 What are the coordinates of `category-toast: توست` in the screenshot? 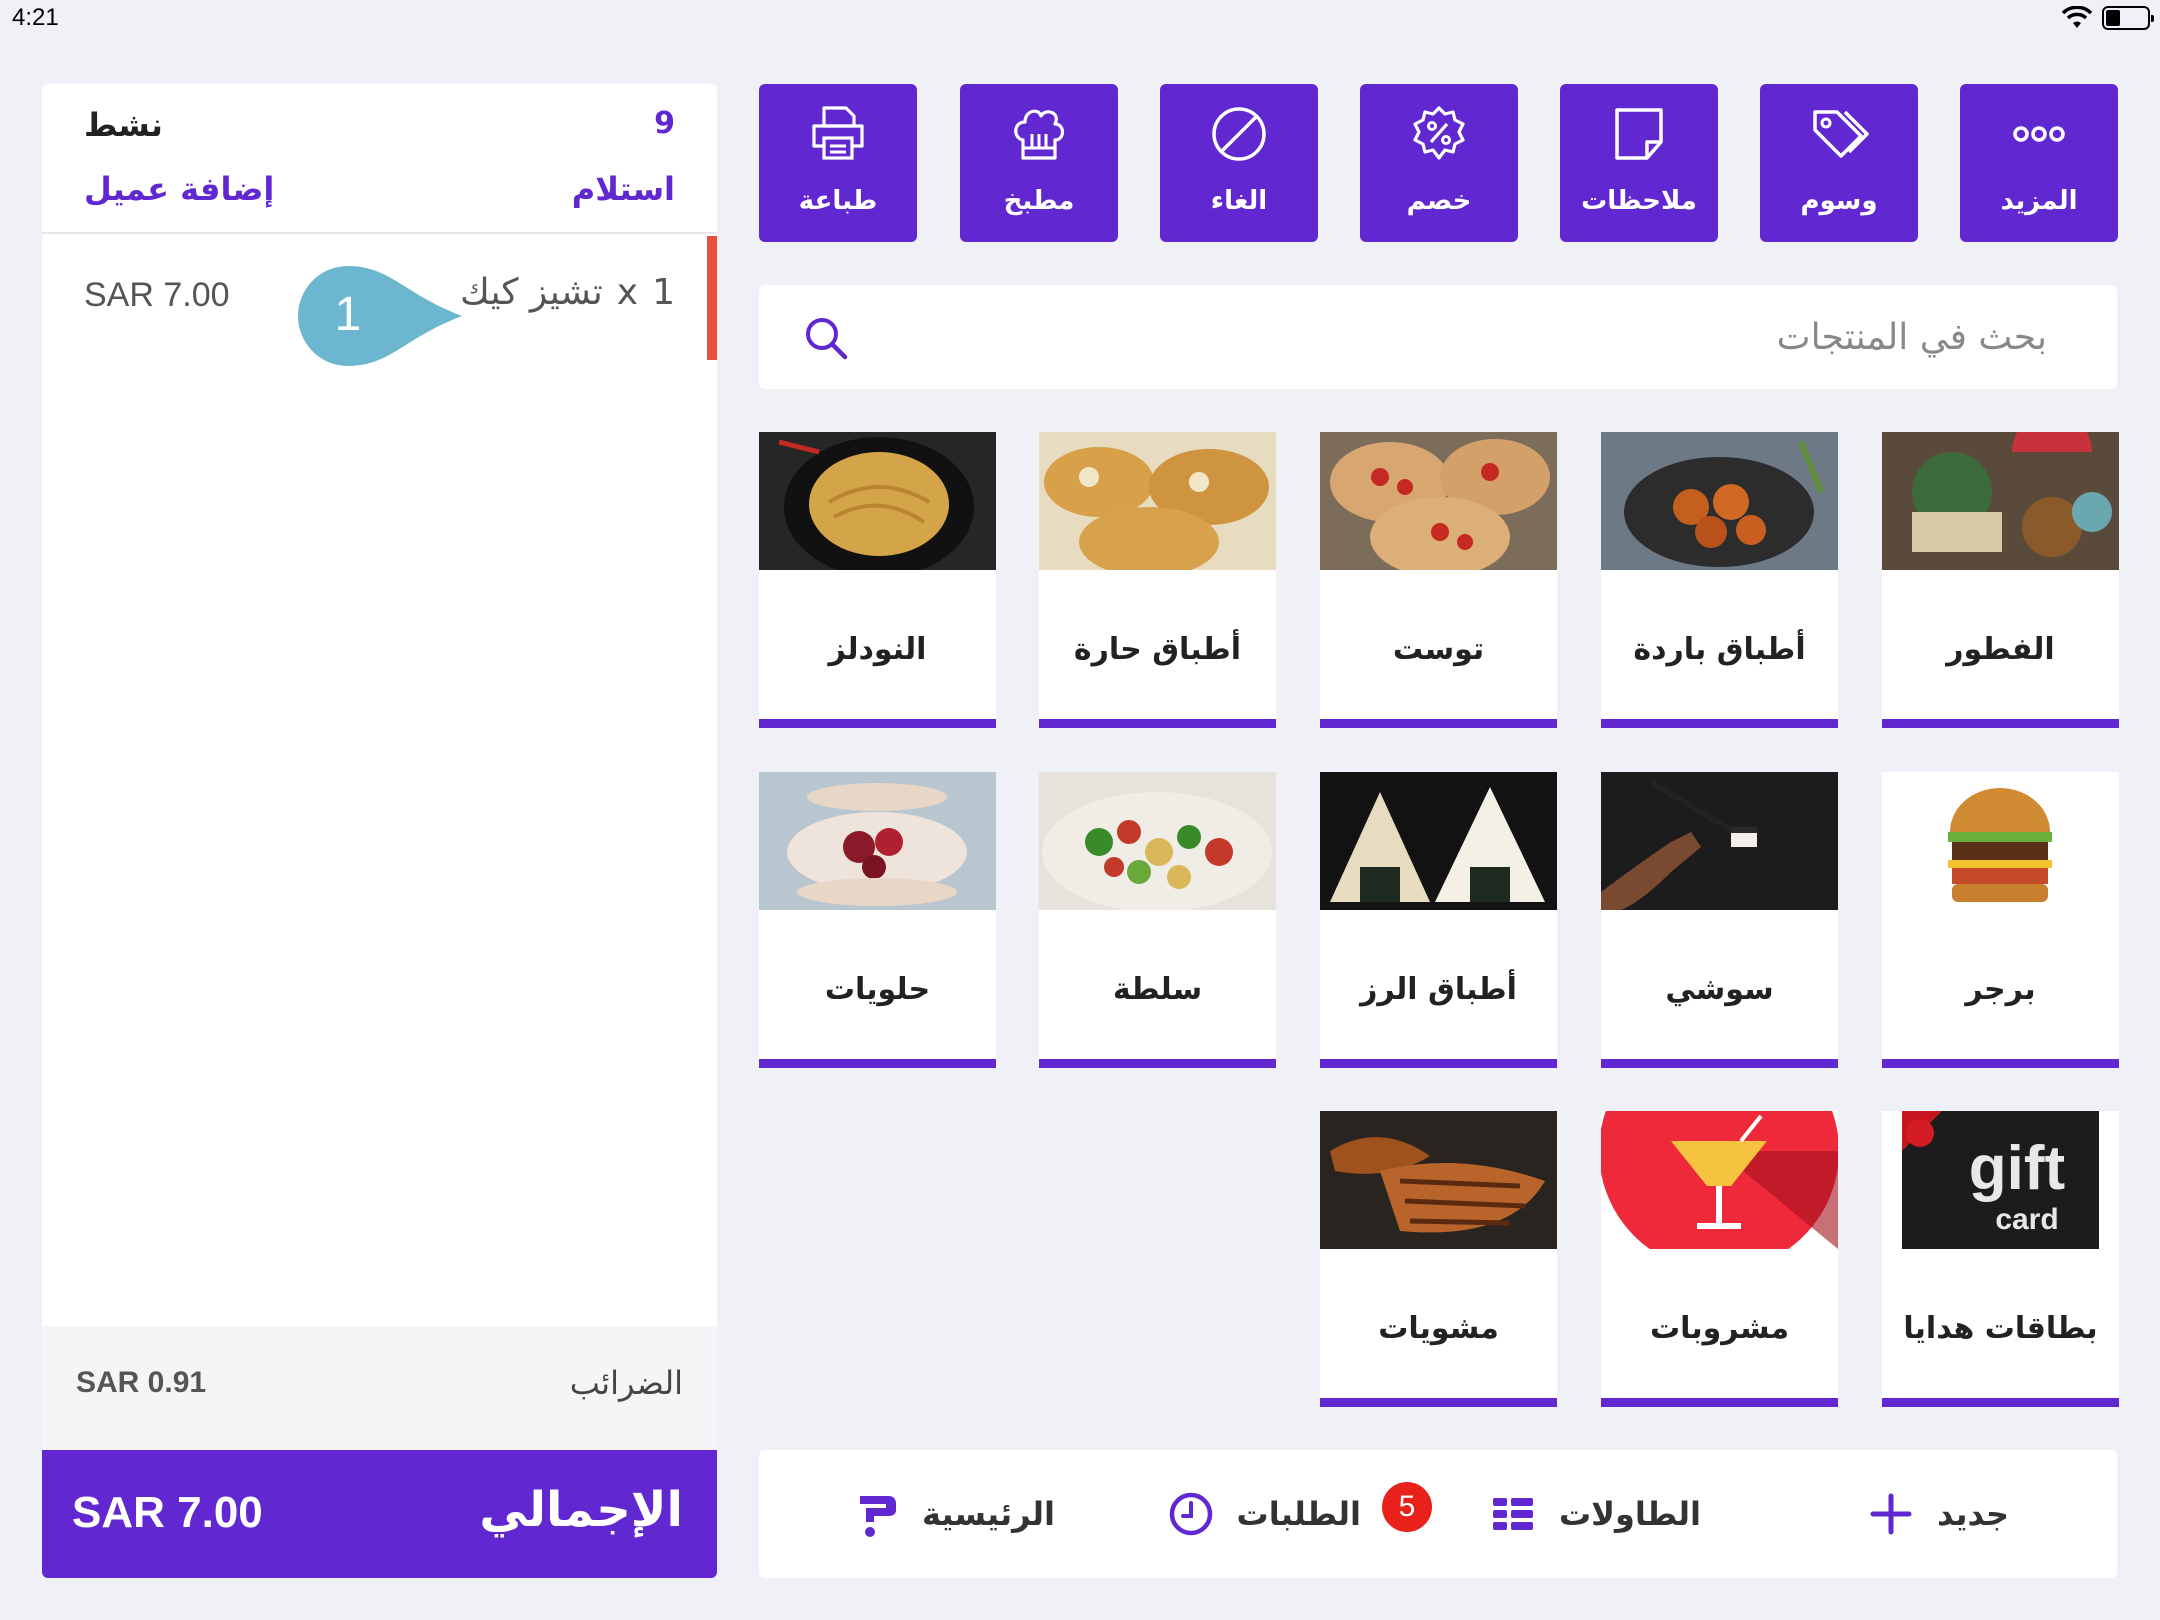 It's located at (1438, 580).